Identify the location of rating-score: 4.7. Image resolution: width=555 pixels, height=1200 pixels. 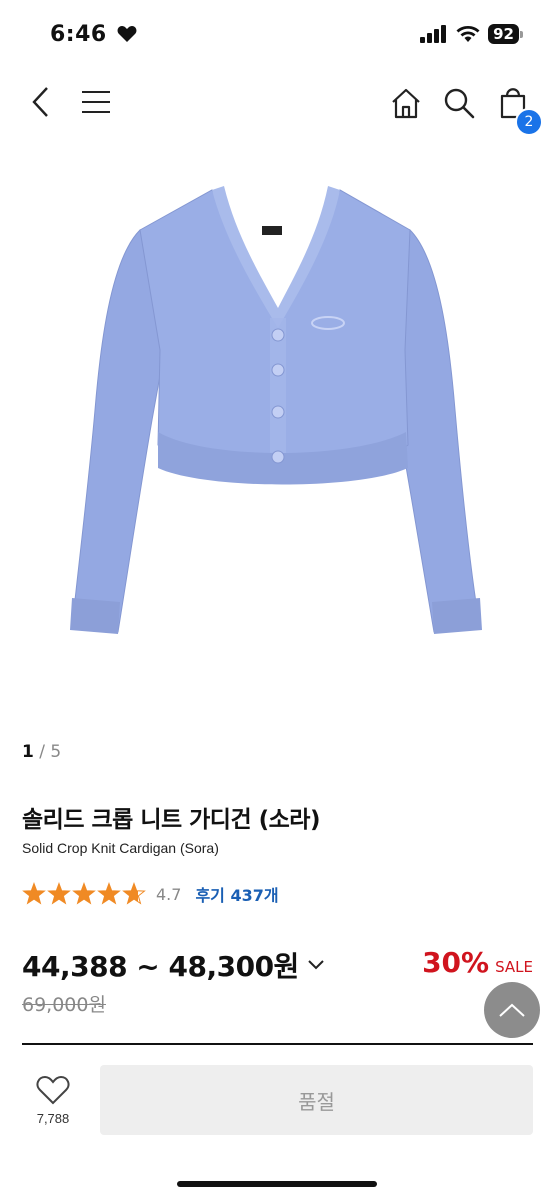
(169, 894).